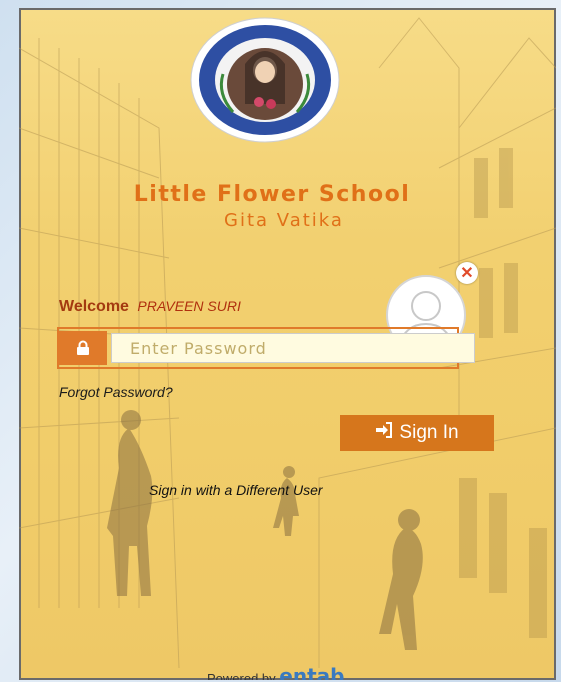  I want to click on powered-label: Powered by, so click(241, 675).